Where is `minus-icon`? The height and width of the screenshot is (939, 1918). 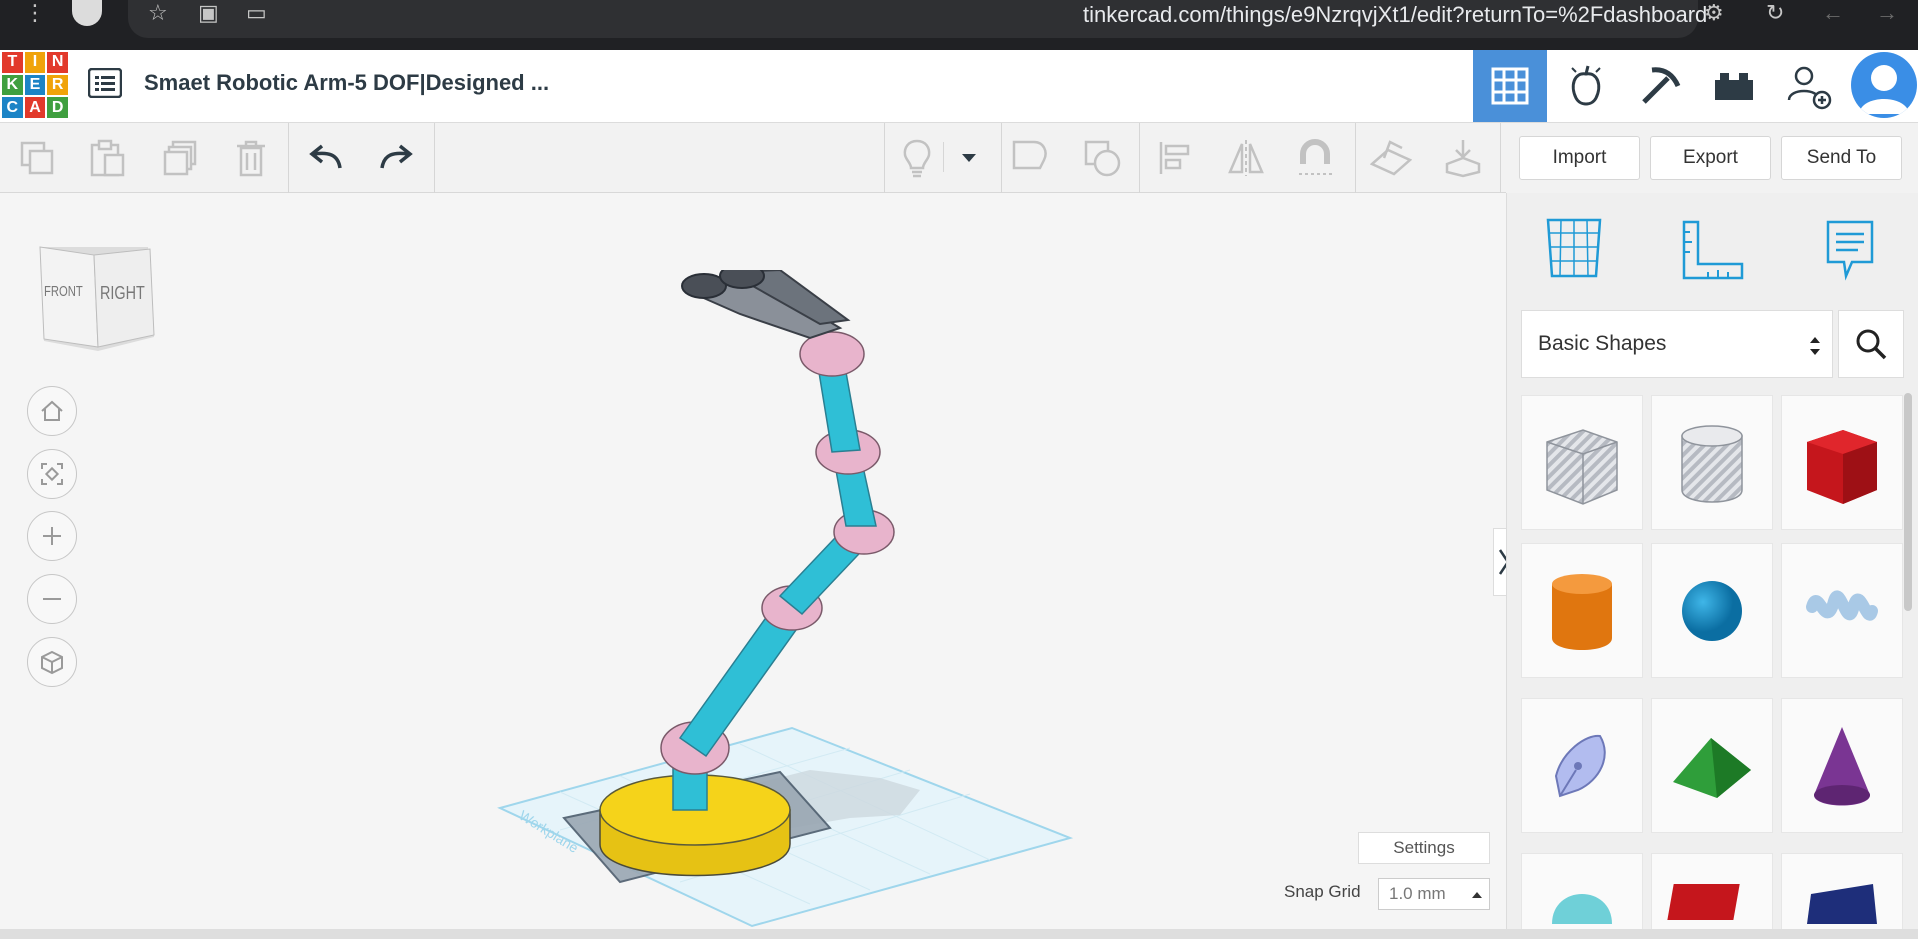
minus-icon is located at coordinates (52, 599).